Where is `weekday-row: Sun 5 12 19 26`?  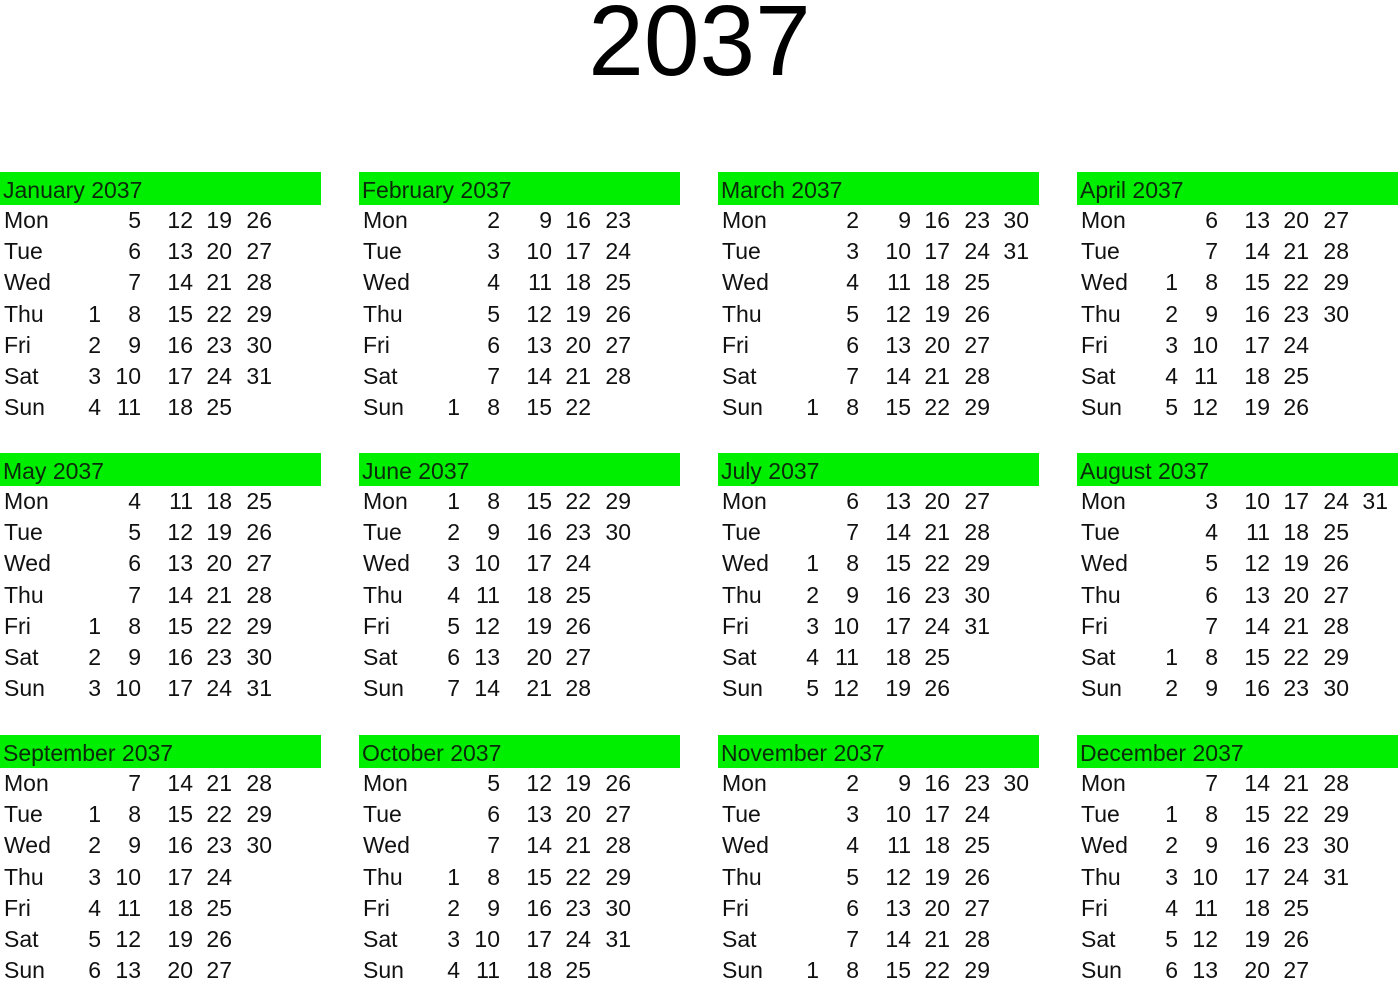 weekday-row: Sun 5 12 19 26 is located at coordinates (1237, 407).